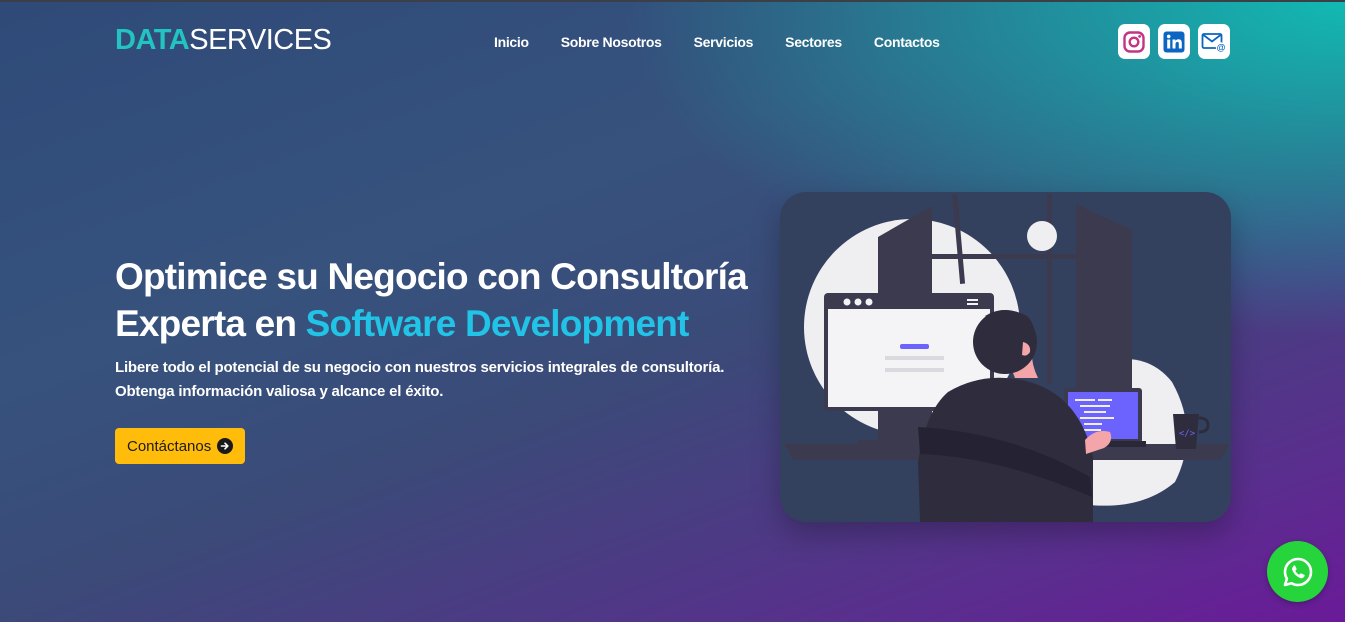 This screenshot has width=1345, height=622. I want to click on nav-item-sectores: Sectores, so click(813, 42).